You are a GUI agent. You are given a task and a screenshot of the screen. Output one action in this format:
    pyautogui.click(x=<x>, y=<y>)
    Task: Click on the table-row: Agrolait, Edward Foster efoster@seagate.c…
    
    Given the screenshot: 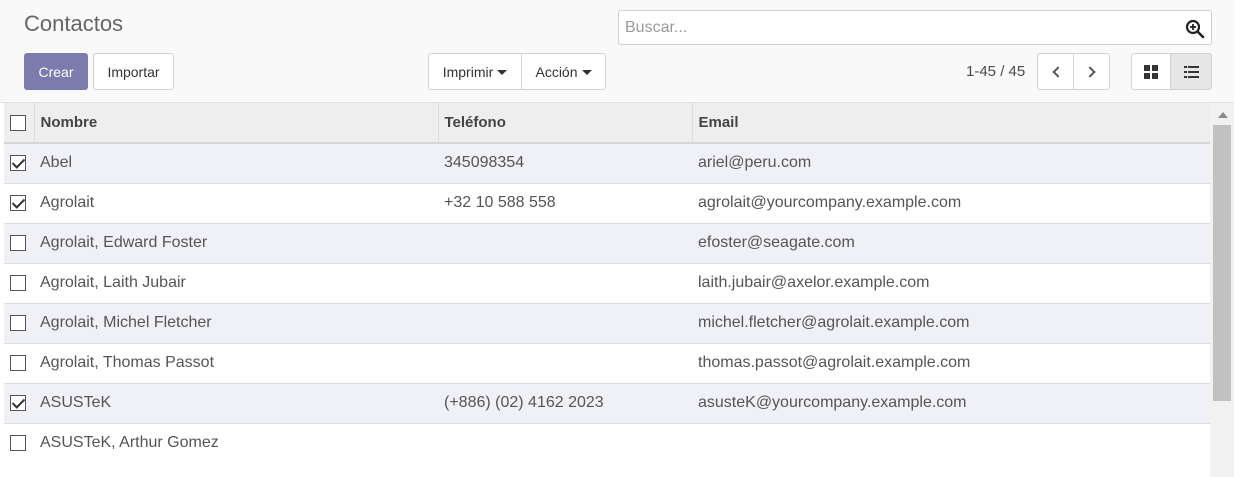 What is the action you would take?
    pyautogui.click(x=607, y=242)
    